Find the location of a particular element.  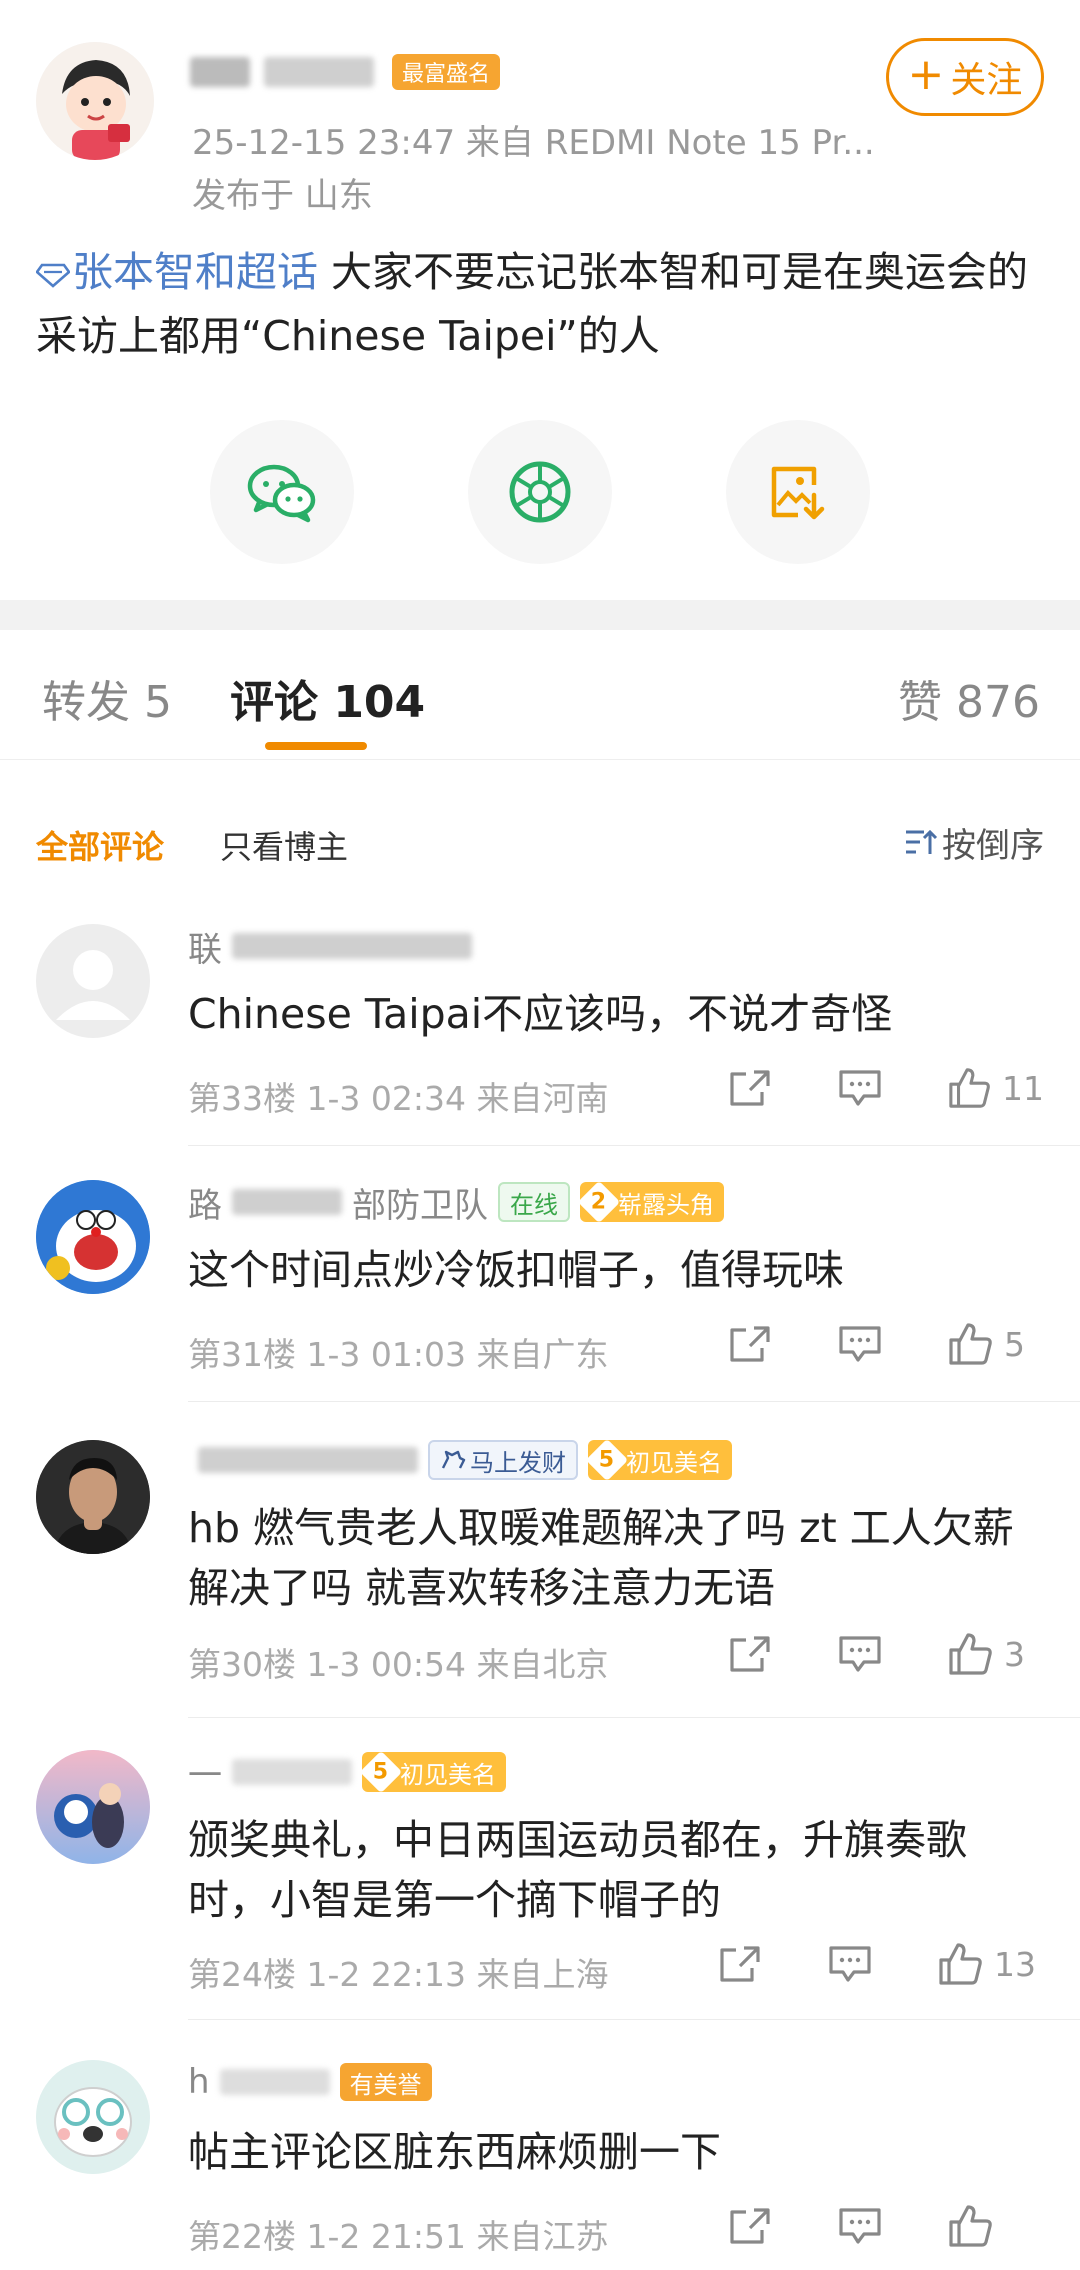

comment-filter-row: 全部评论 只看博主 按倒序 is located at coordinates (540, 842).